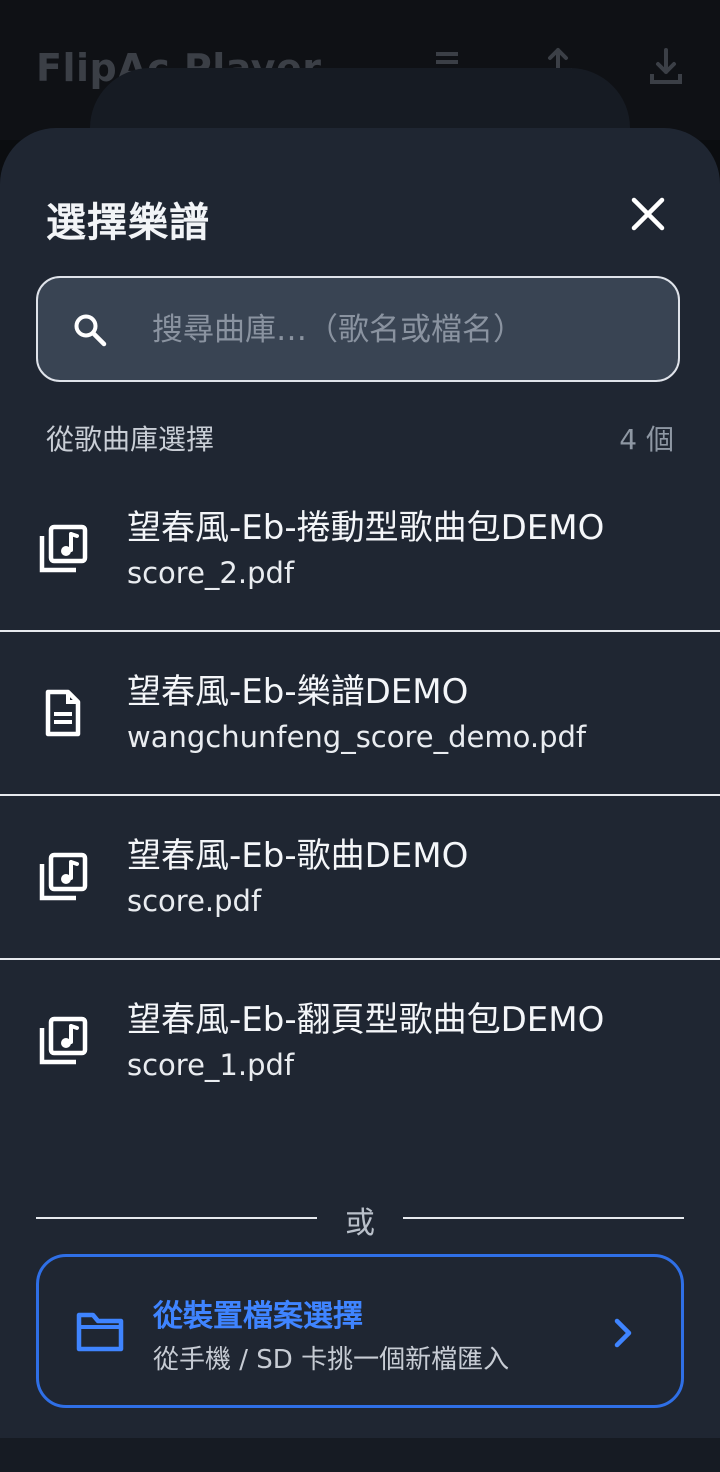  I want to click on bottom-strip, so click(360, 1455).